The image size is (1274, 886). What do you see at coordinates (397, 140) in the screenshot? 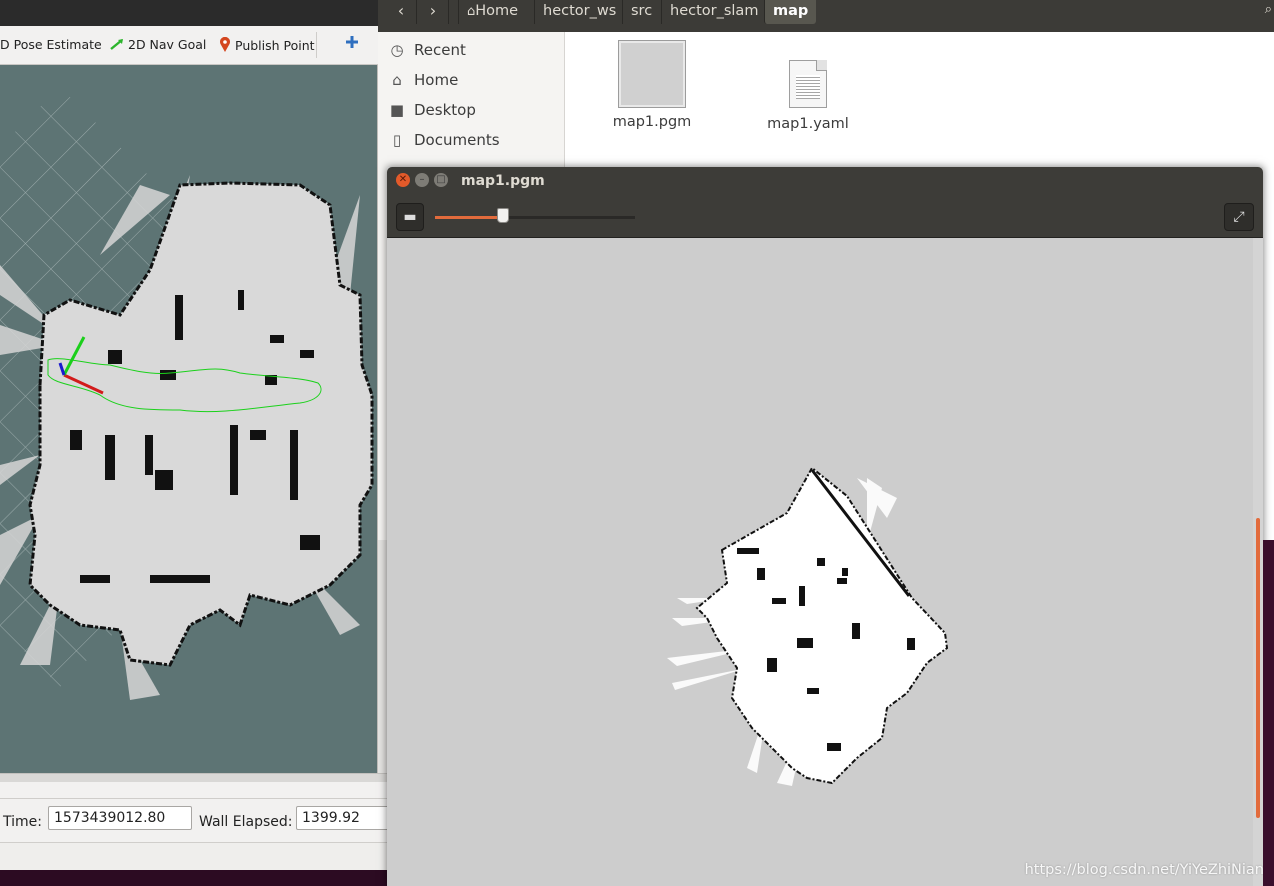
I see `document-icon: ▯` at bounding box center [397, 140].